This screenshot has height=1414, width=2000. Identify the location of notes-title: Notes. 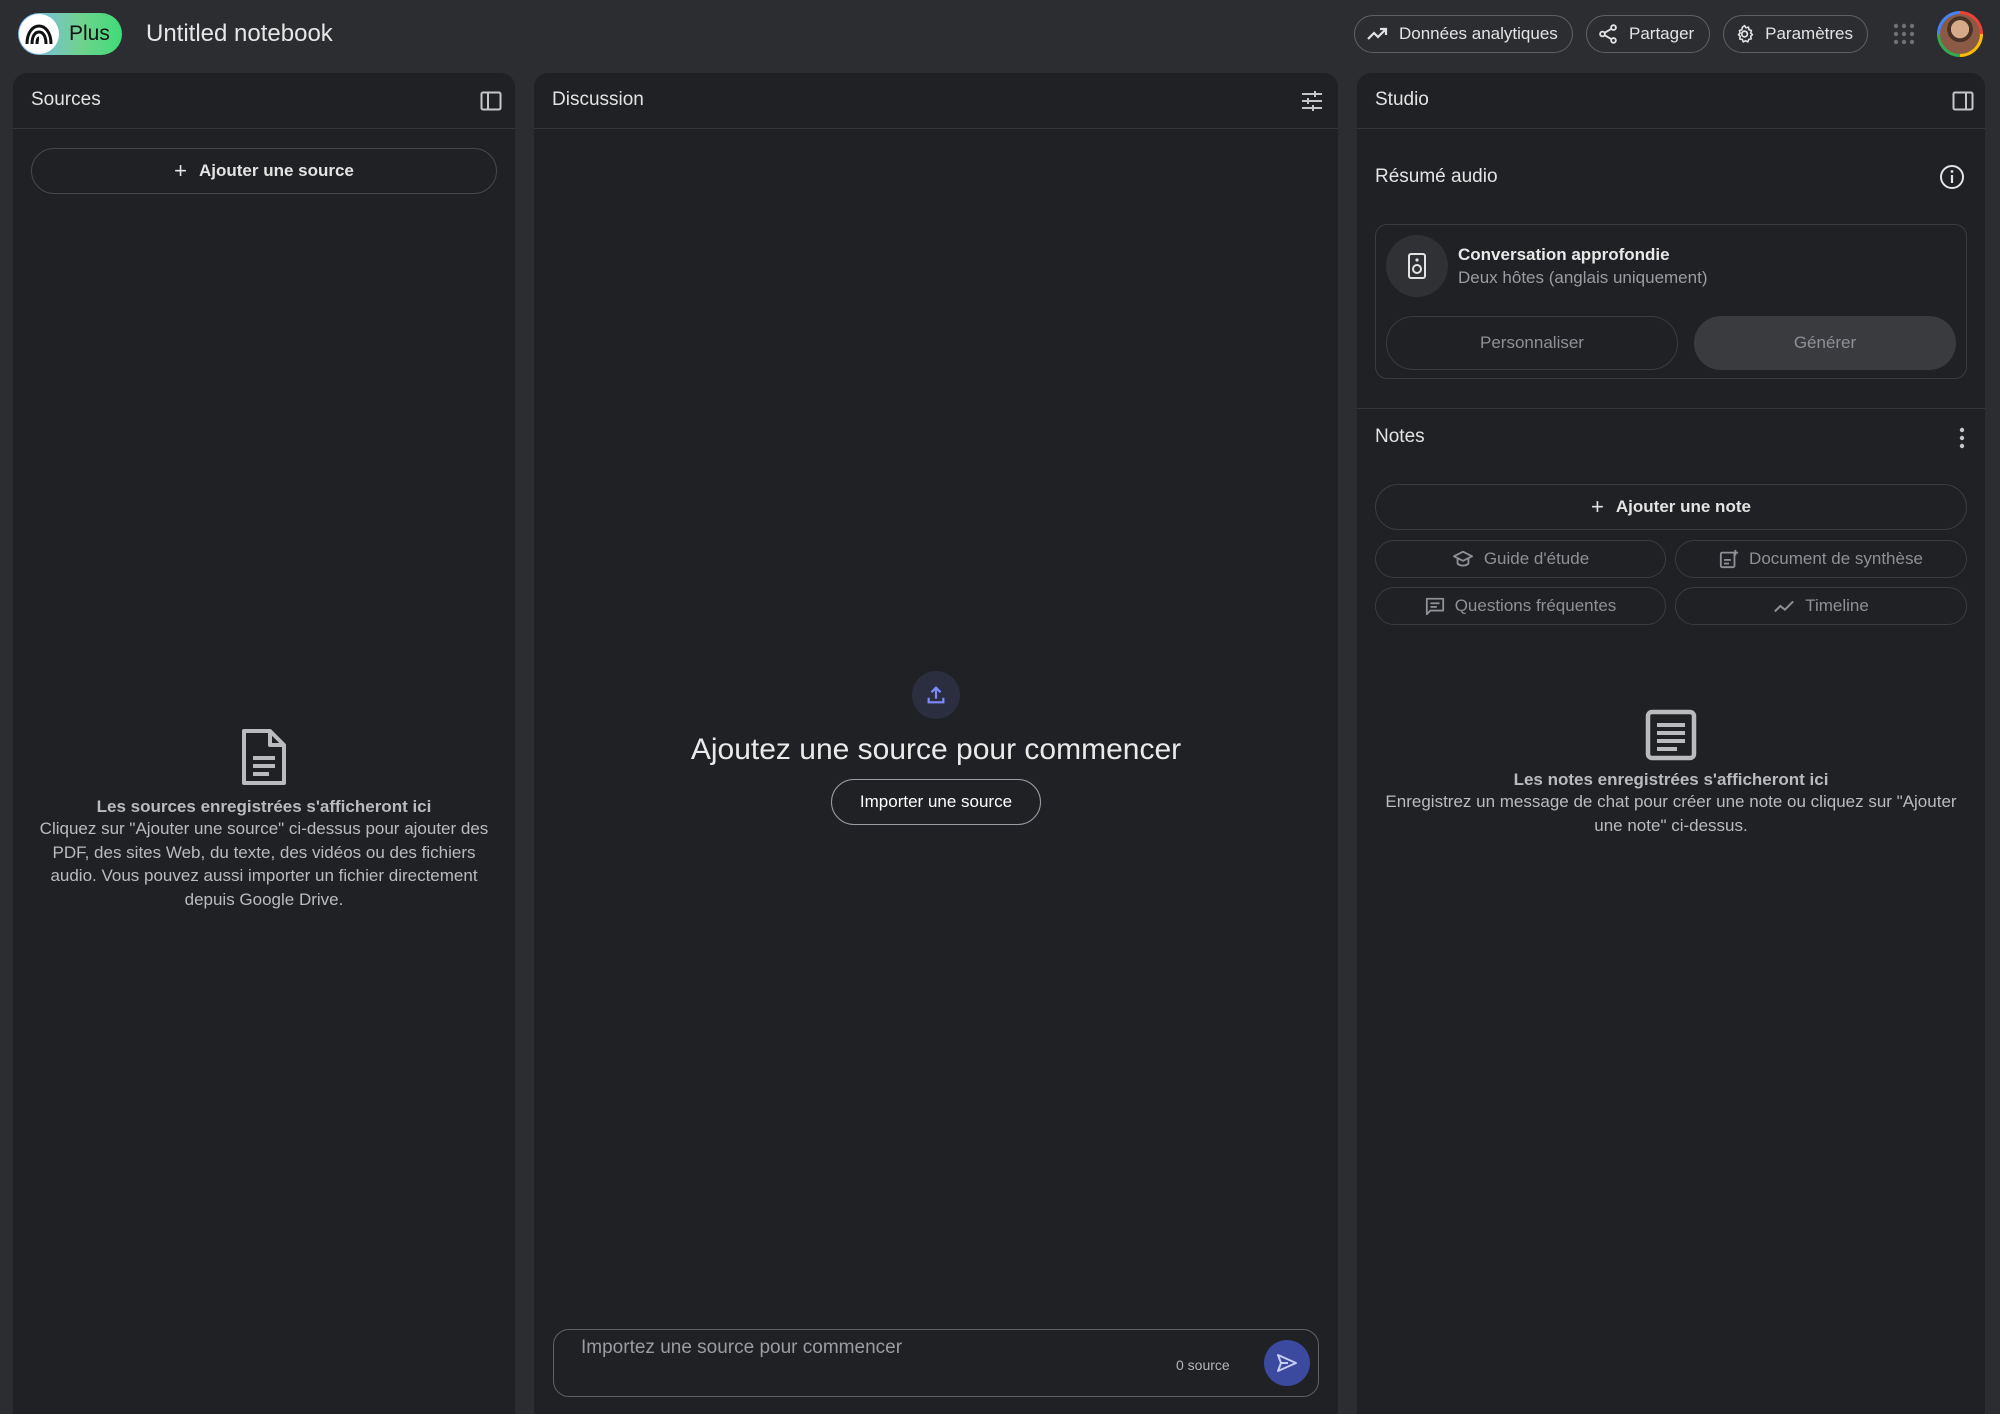
(1400, 436).